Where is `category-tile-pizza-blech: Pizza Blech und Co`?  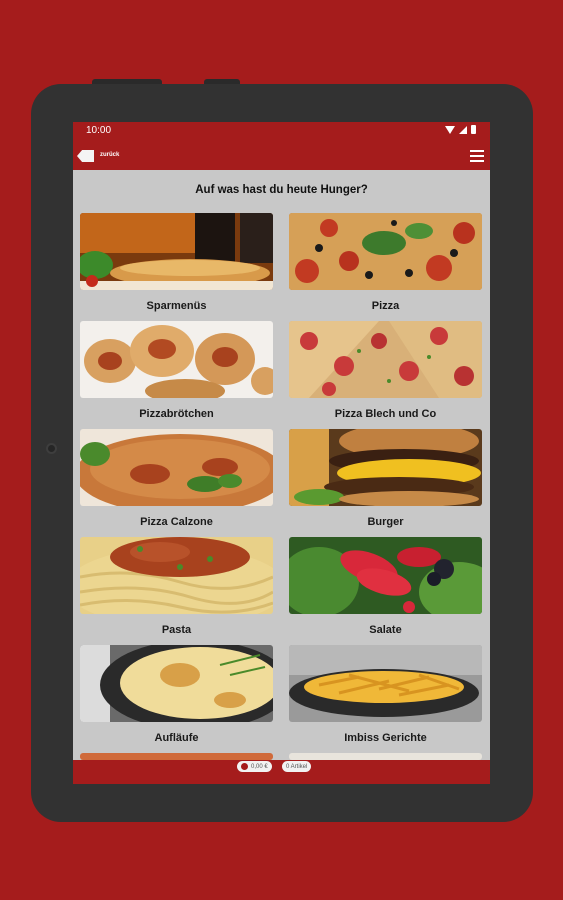
category-tile-pizza-blech: Pizza Blech und Co is located at coordinates (385, 370).